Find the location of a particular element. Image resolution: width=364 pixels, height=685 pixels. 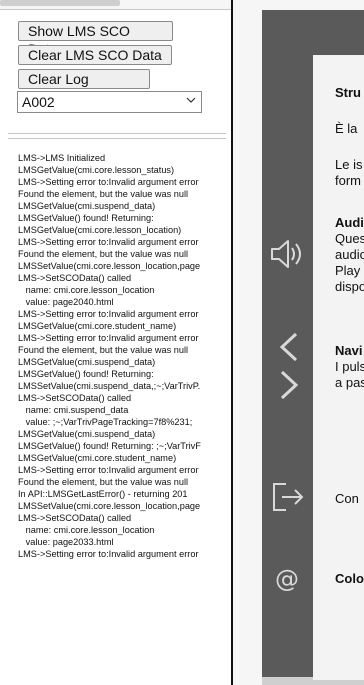

card-text: audio is located at coordinates (349, 254).